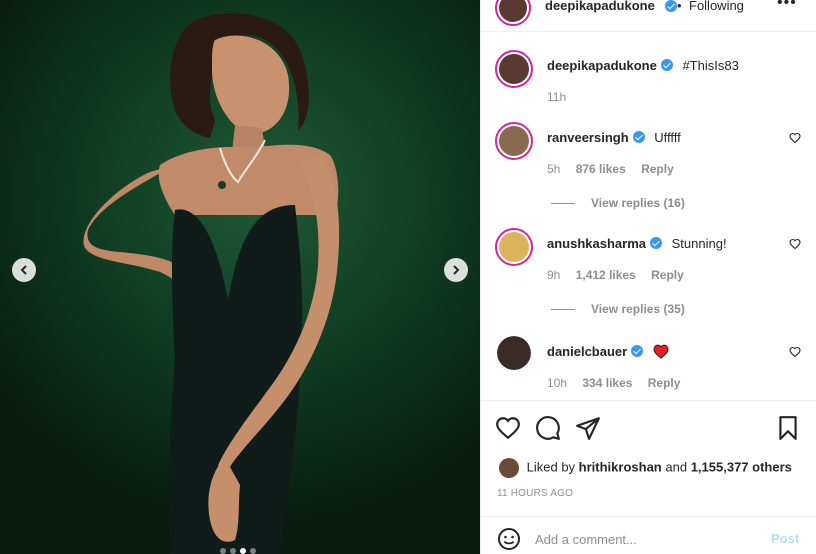  What do you see at coordinates (557, 383) in the screenshot?
I see `comment-time: 10h` at bounding box center [557, 383].